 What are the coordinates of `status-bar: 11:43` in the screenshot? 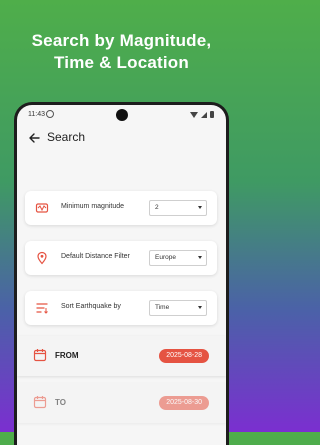 It's located at (121, 114).